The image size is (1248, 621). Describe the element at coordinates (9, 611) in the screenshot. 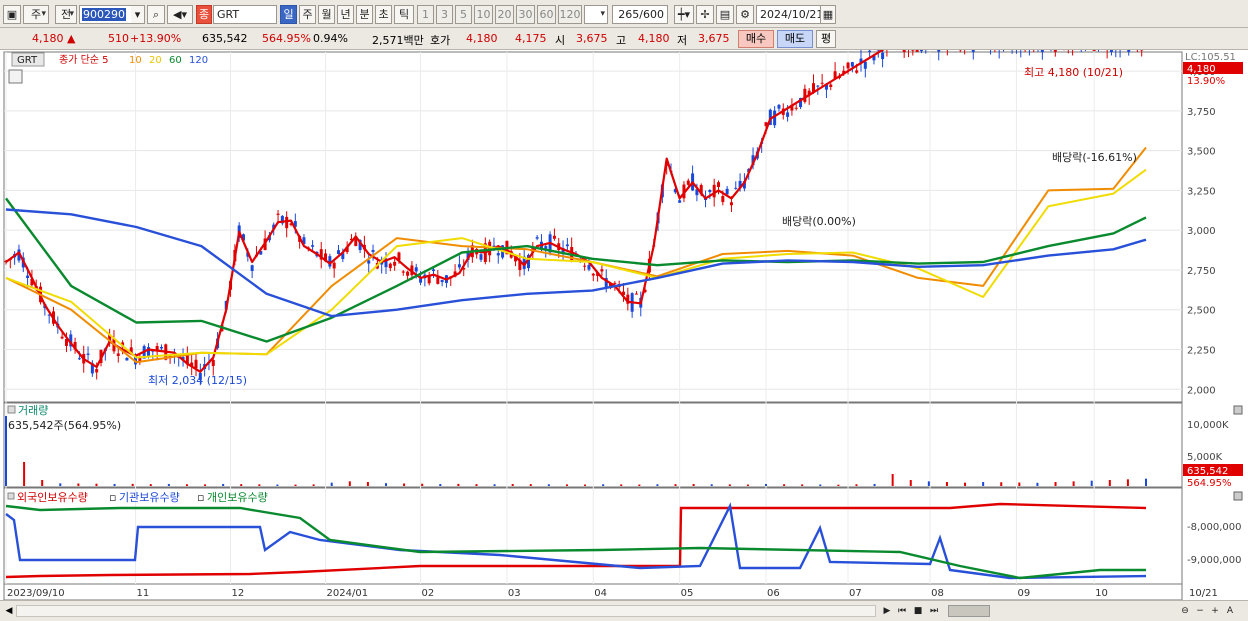

I see `scroll-left-icon: ◀` at that location.